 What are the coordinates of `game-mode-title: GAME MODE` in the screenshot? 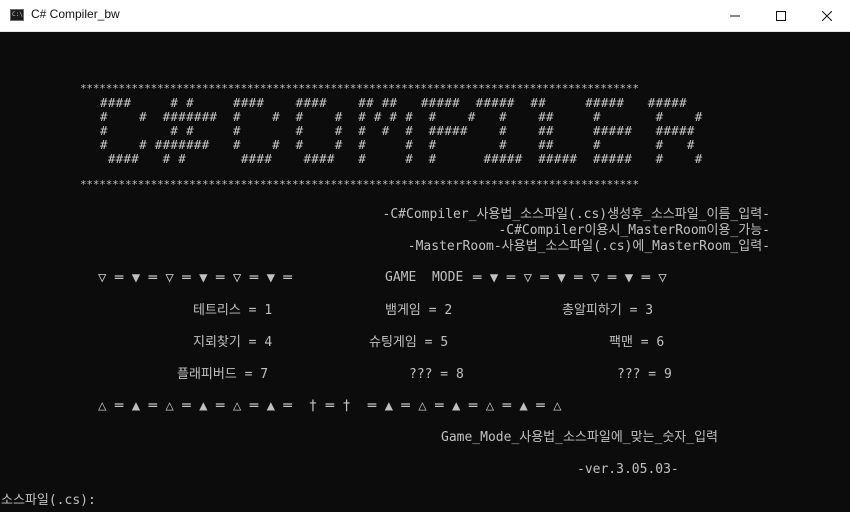 It's located at (424, 277).